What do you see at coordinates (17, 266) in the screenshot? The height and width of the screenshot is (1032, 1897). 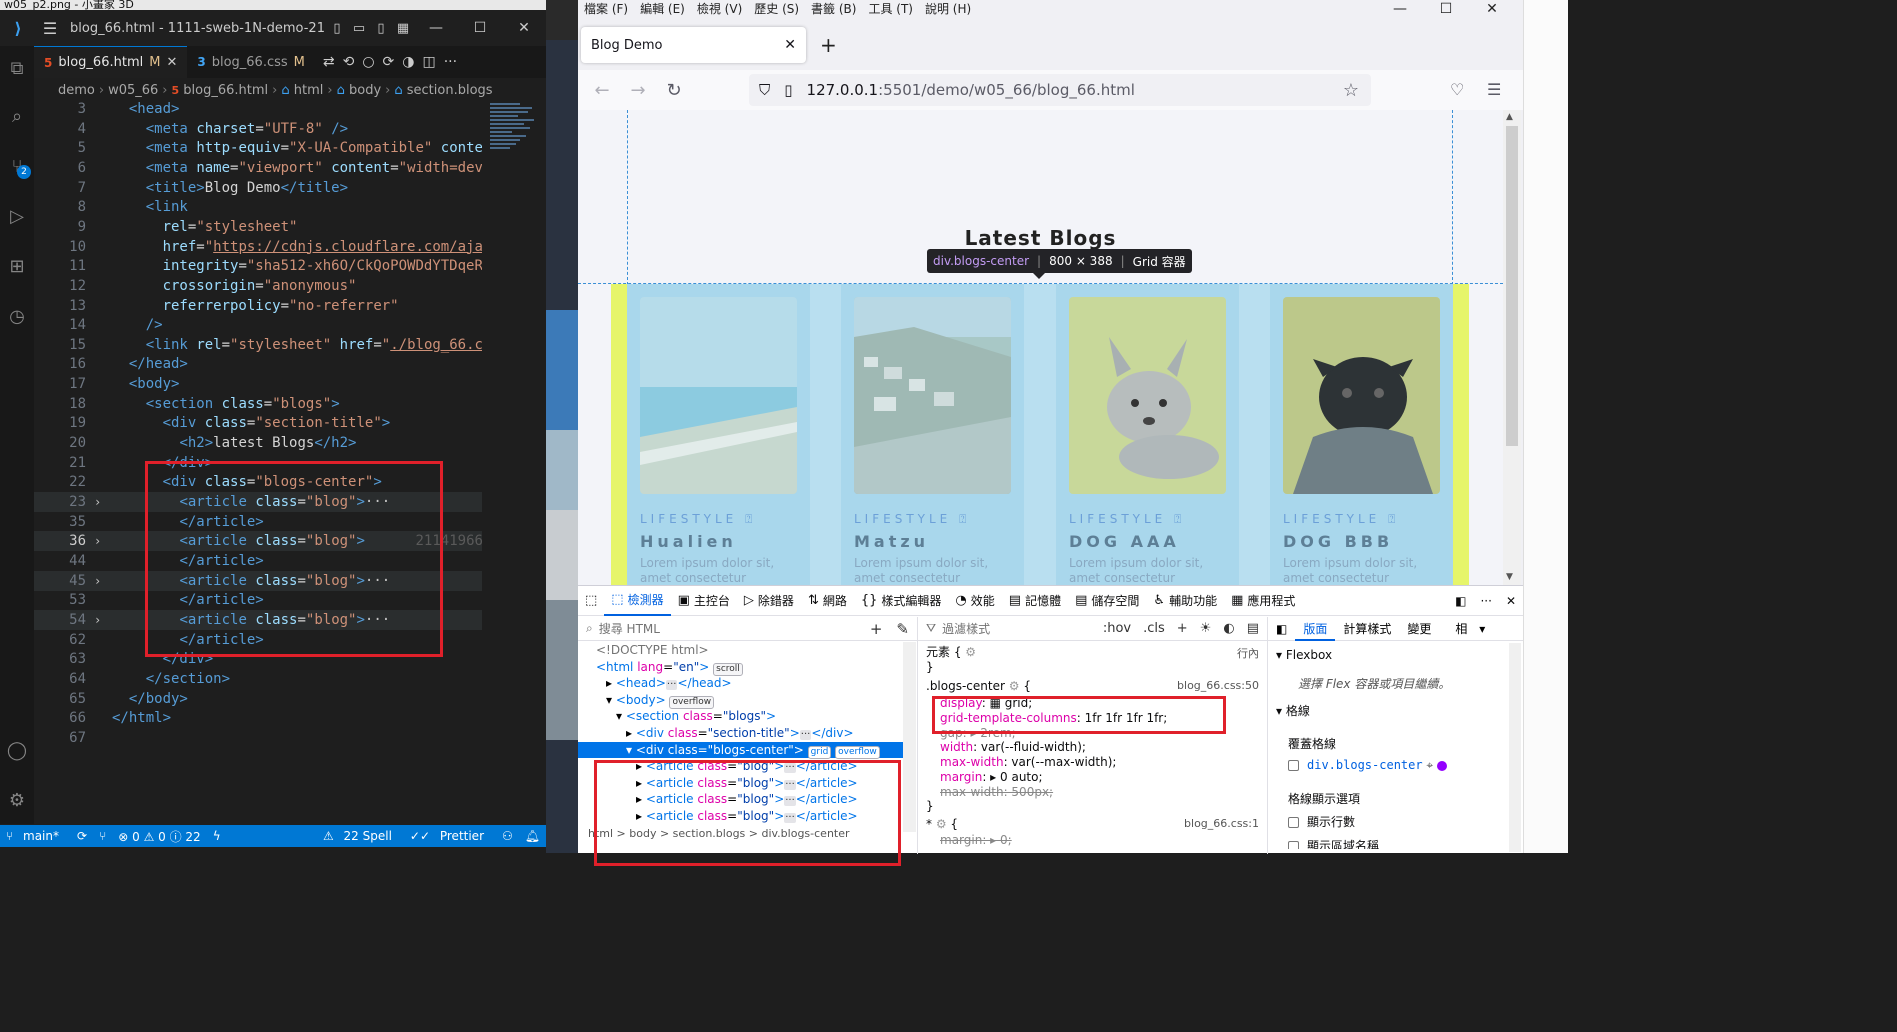 I see `extensions-icon: ⊞` at bounding box center [17, 266].